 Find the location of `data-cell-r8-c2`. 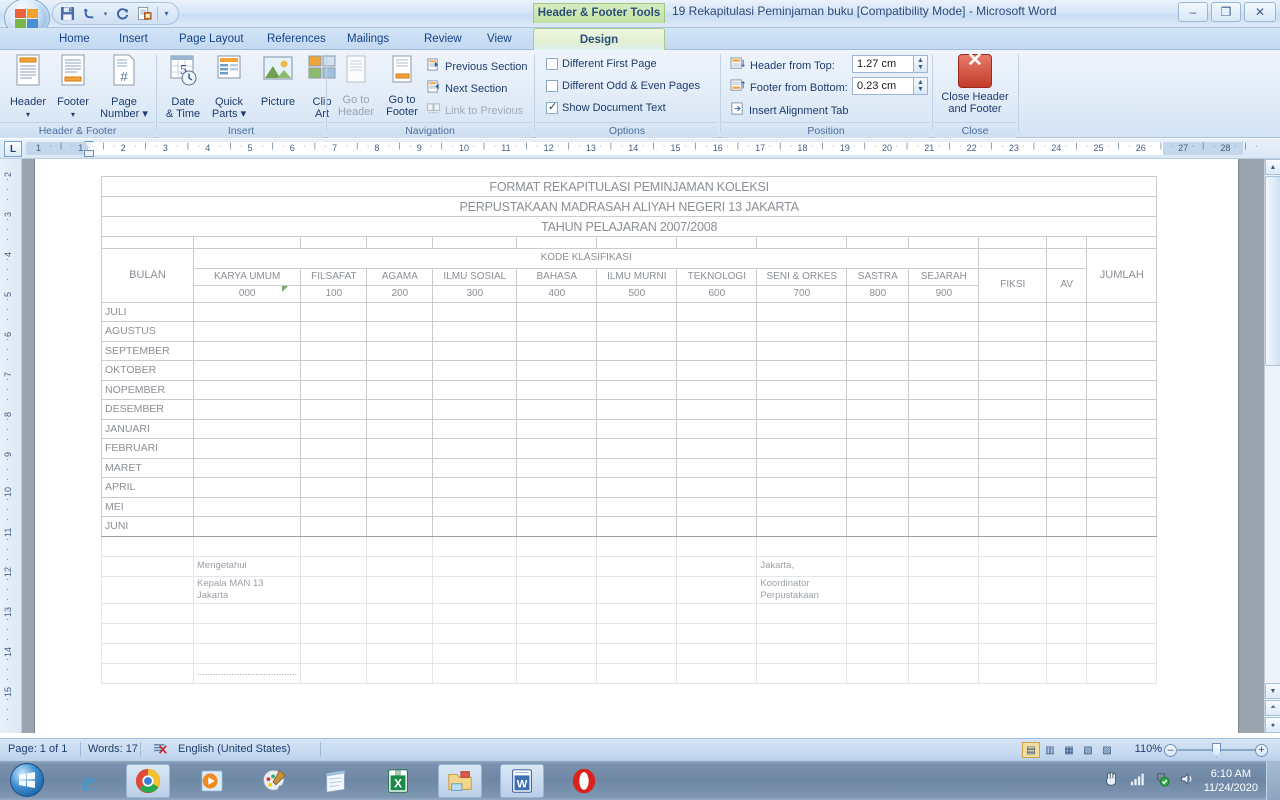

data-cell-r8-c2 is located at coordinates (334, 448).